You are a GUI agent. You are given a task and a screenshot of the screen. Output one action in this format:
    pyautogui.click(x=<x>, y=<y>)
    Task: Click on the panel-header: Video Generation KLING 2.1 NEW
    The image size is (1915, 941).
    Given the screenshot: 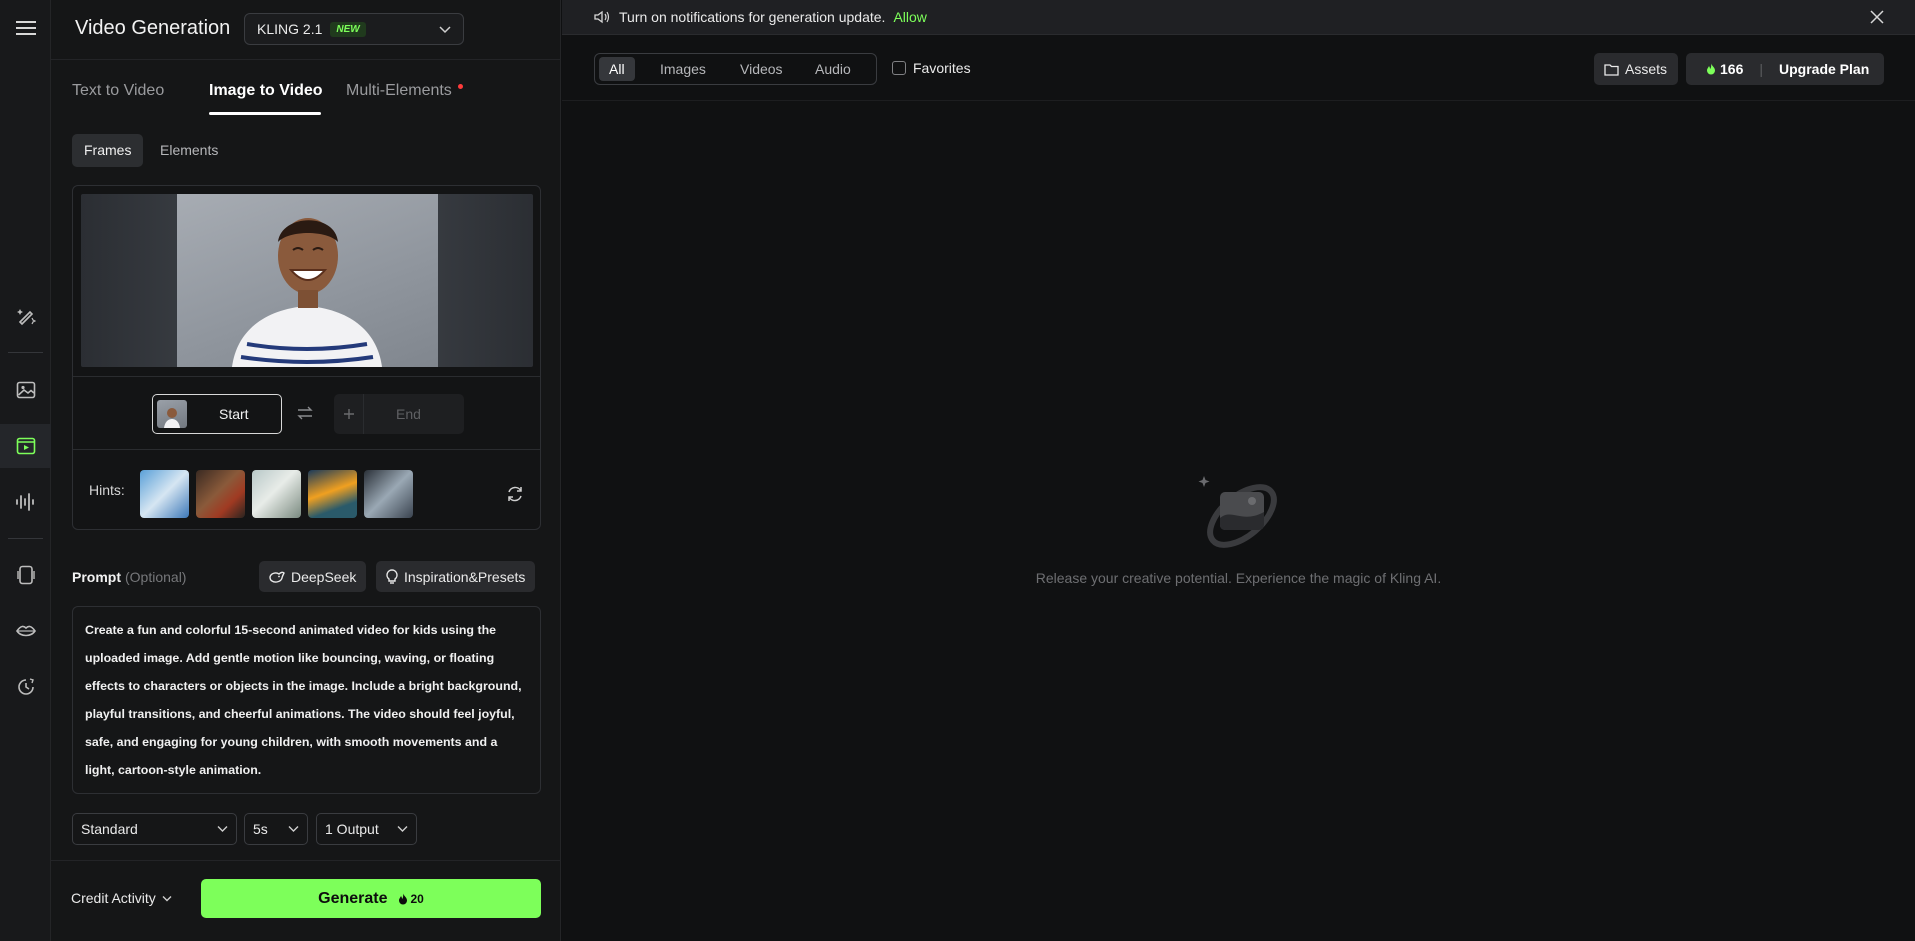 What is the action you would take?
    pyautogui.click(x=306, y=30)
    